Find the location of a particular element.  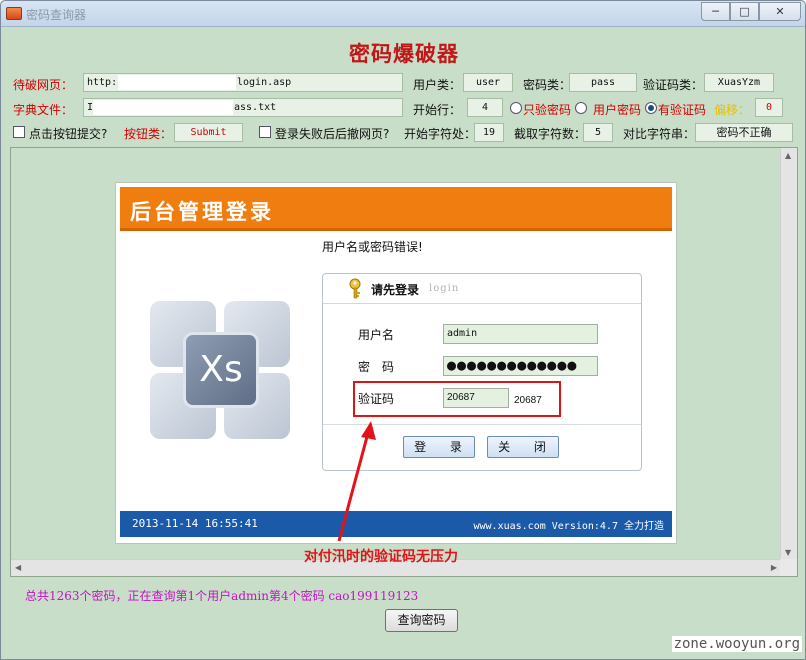

button-type-input: Submit is located at coordinates (208, 132).